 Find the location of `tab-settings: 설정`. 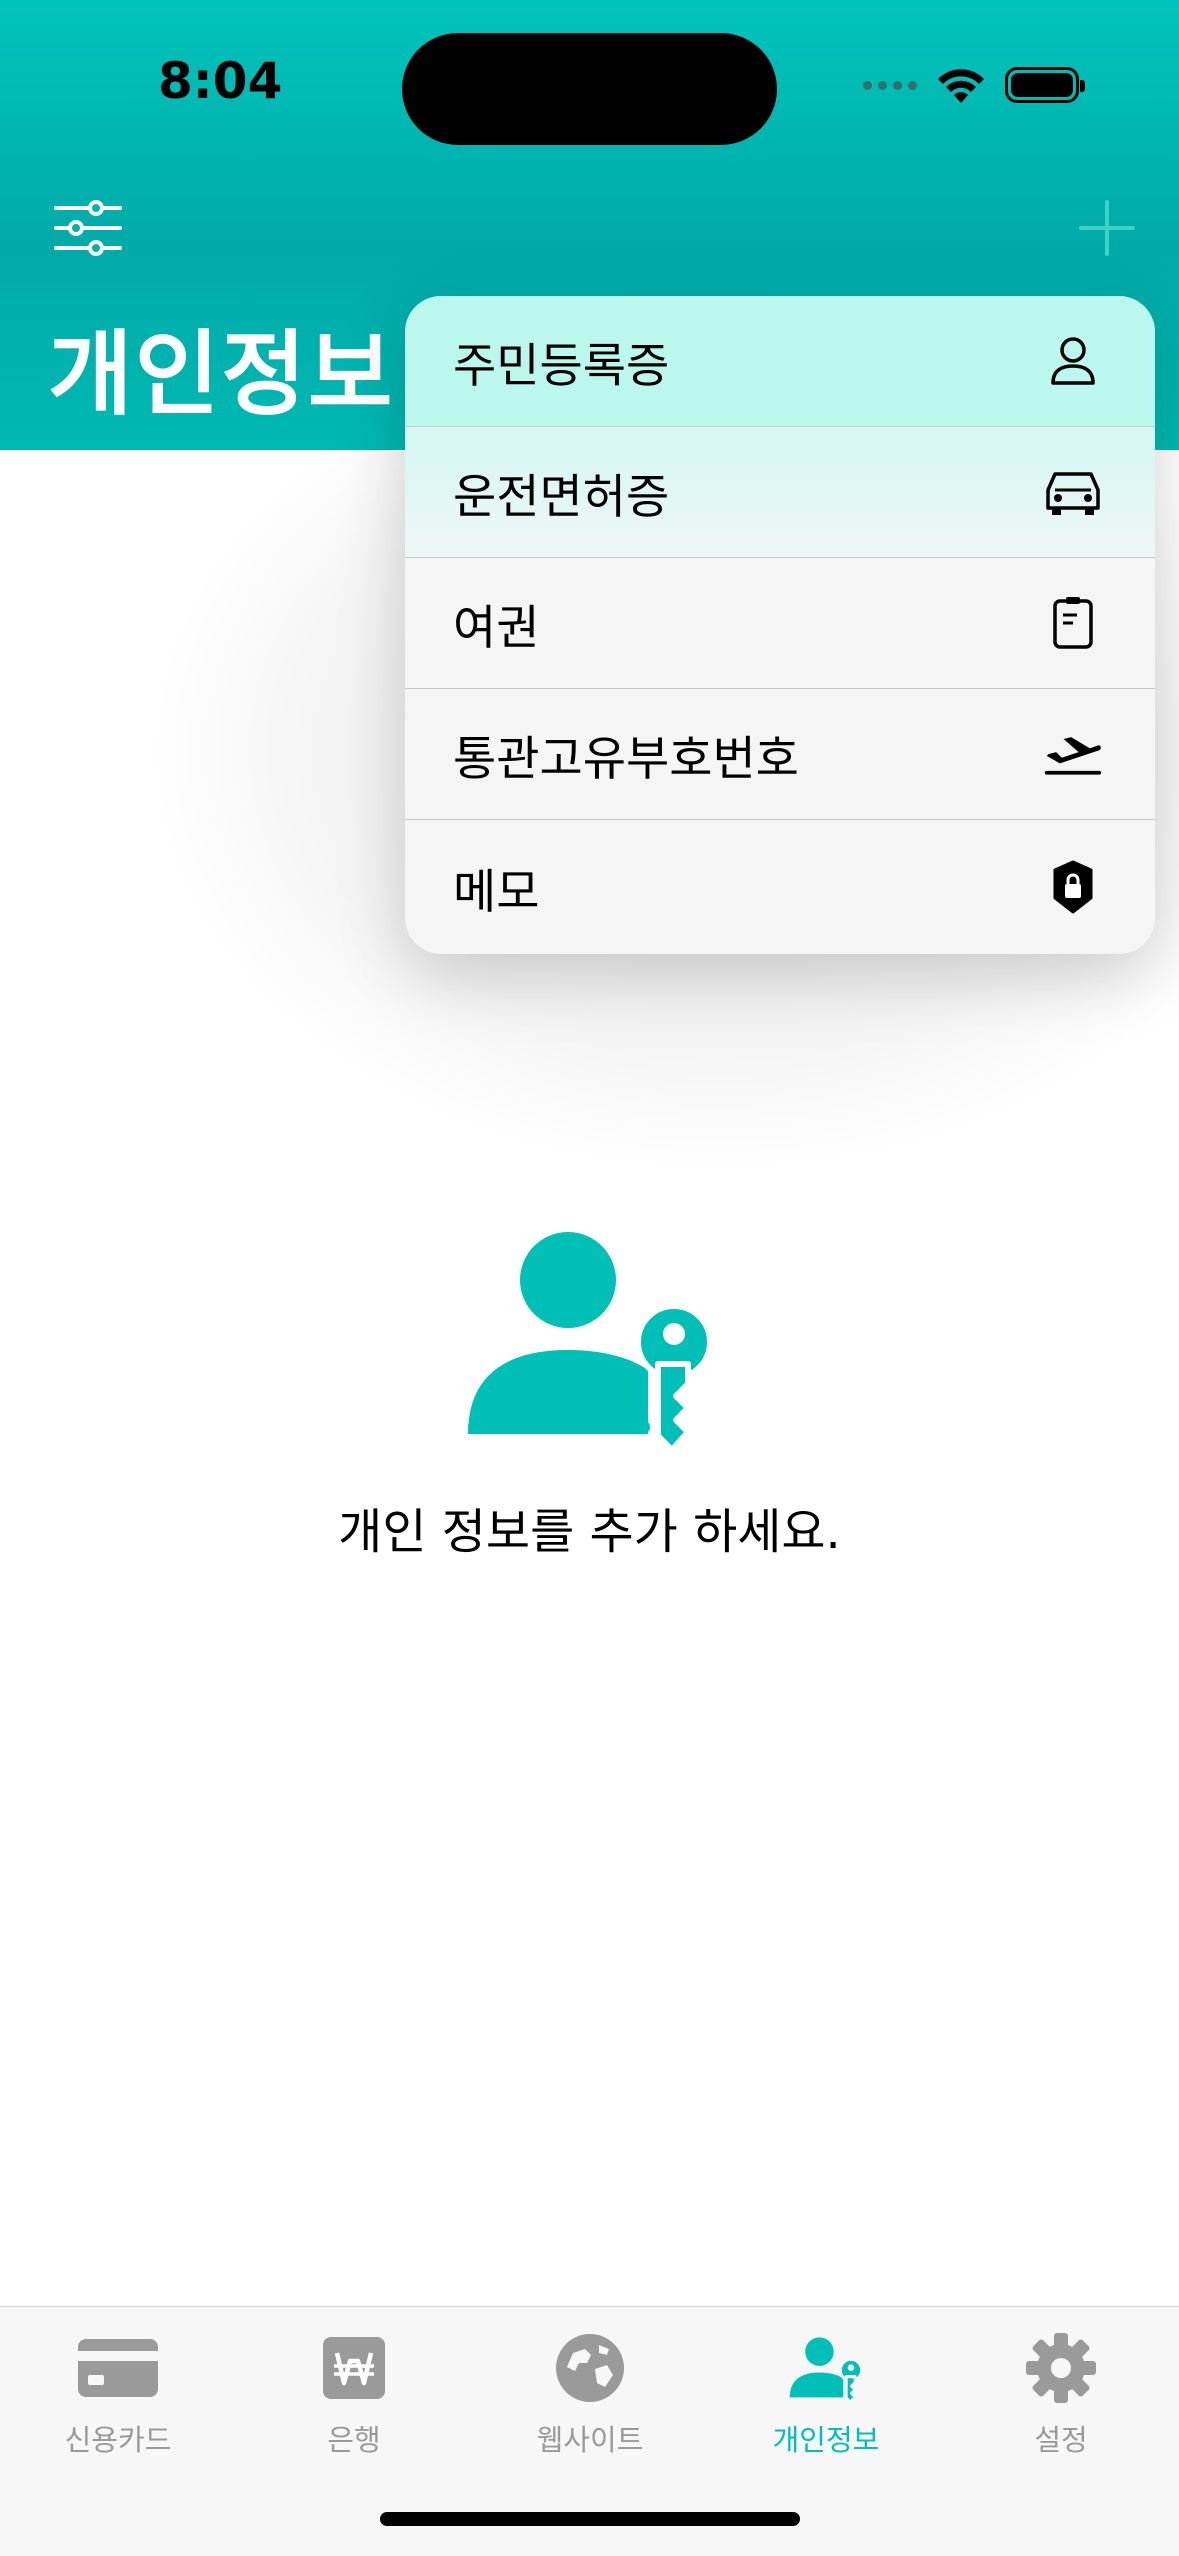

tab-settings: 설정 is located at coordinates (1061, 2394).